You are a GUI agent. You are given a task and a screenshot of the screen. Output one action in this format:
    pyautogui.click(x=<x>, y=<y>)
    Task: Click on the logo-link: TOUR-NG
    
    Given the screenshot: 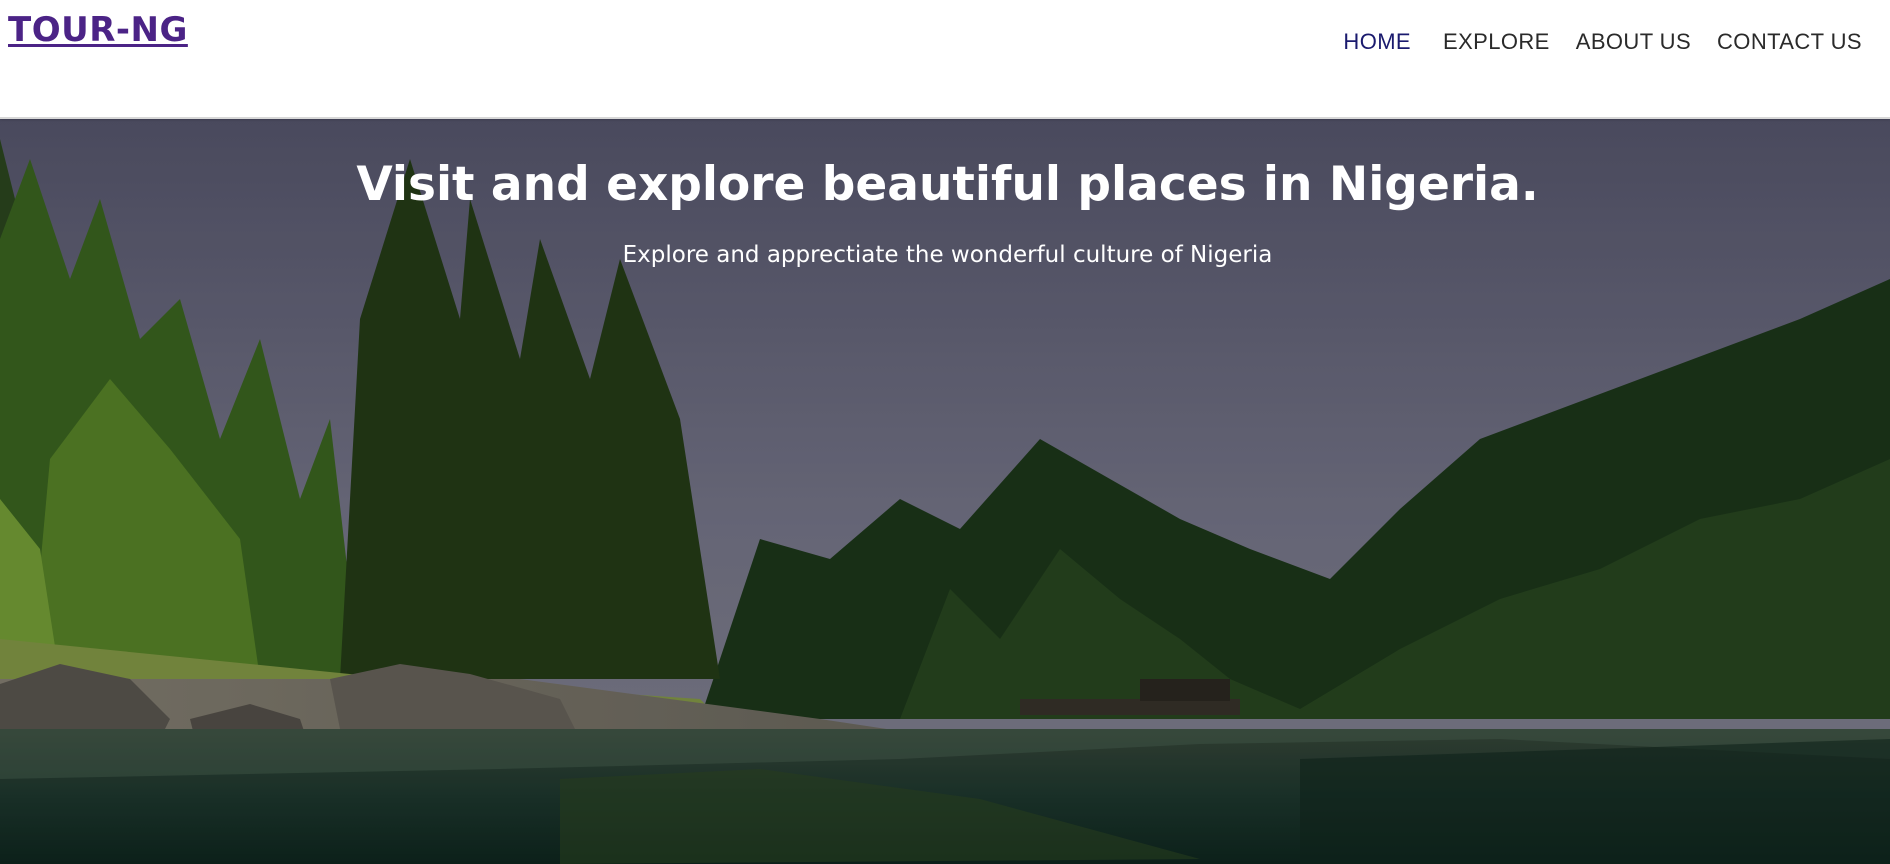 What is the action you would take?
    pyautogui.click(x=98, y=30)
    